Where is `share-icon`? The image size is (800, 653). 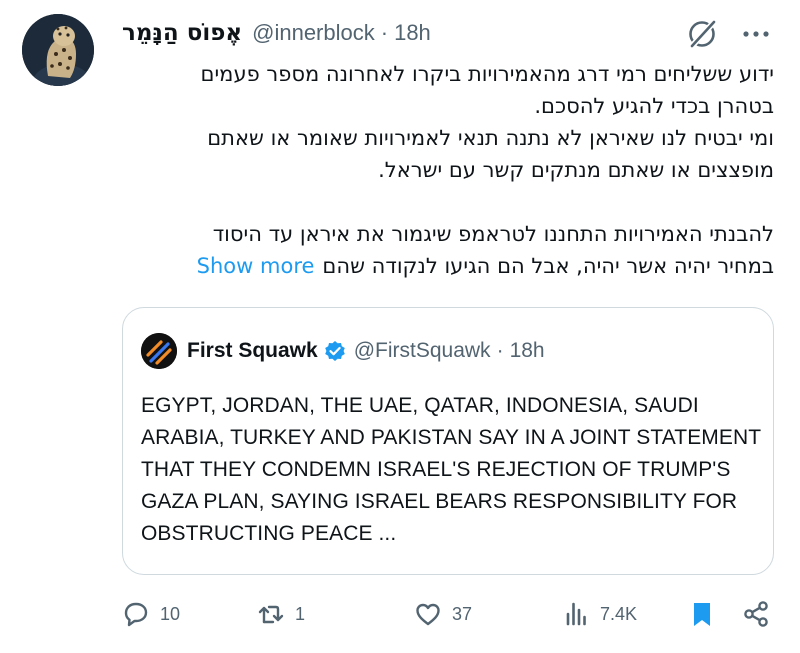
share-icon is located at coordinates (756, 614).